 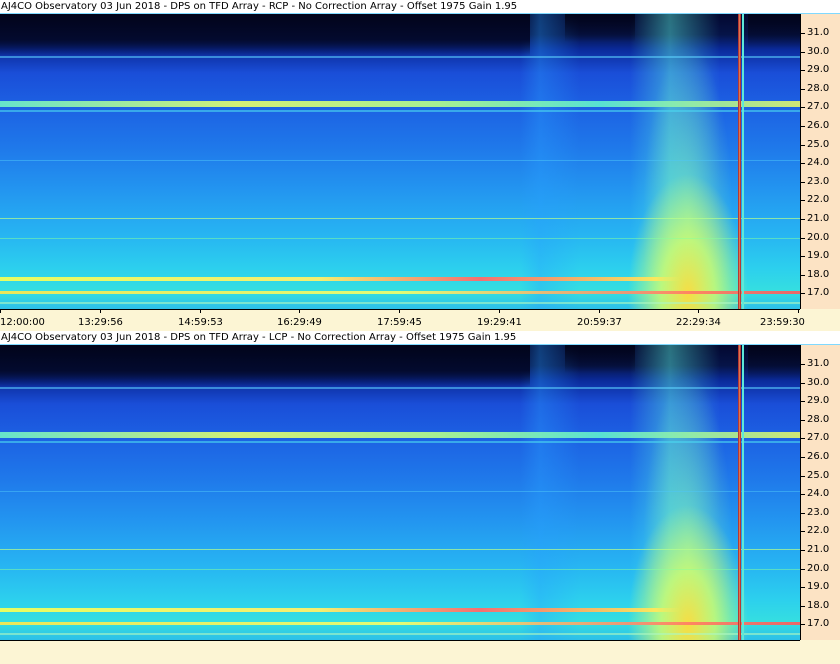 What do you see at coordinates (818, 605) in the screenshot?
I see `frequency-tick-label: 18.0` at bounding box center [818, 605].